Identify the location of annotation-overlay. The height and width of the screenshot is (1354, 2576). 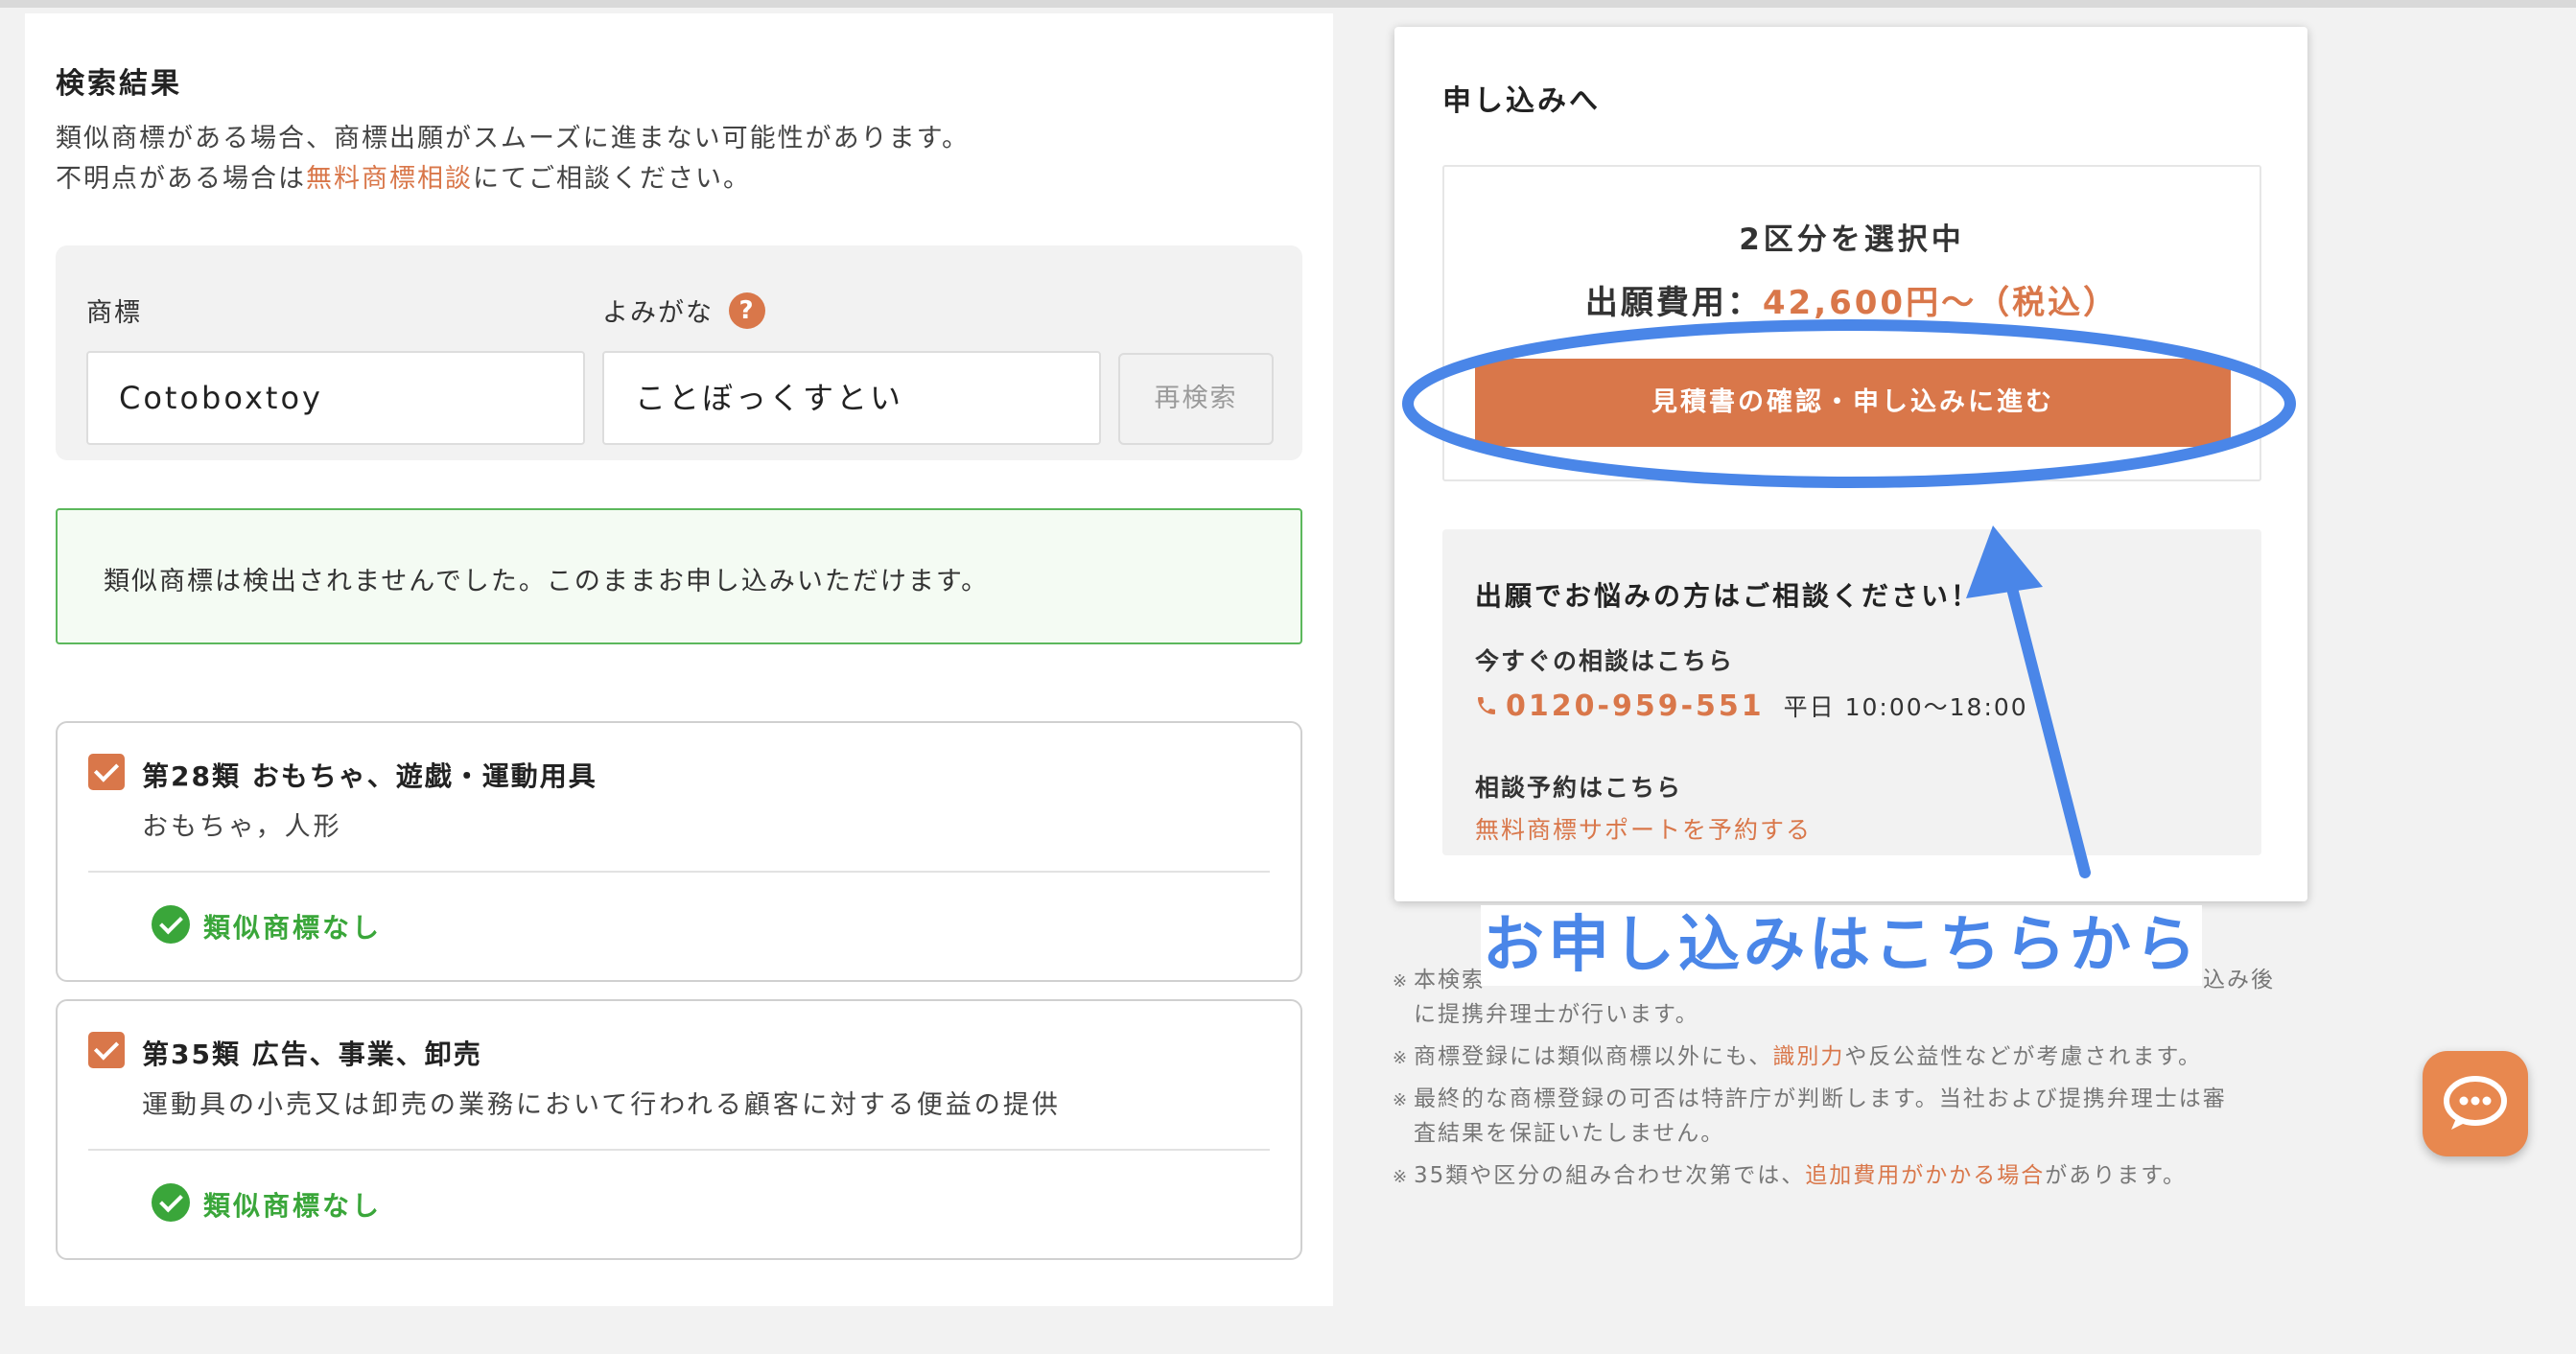
(1849, 599).